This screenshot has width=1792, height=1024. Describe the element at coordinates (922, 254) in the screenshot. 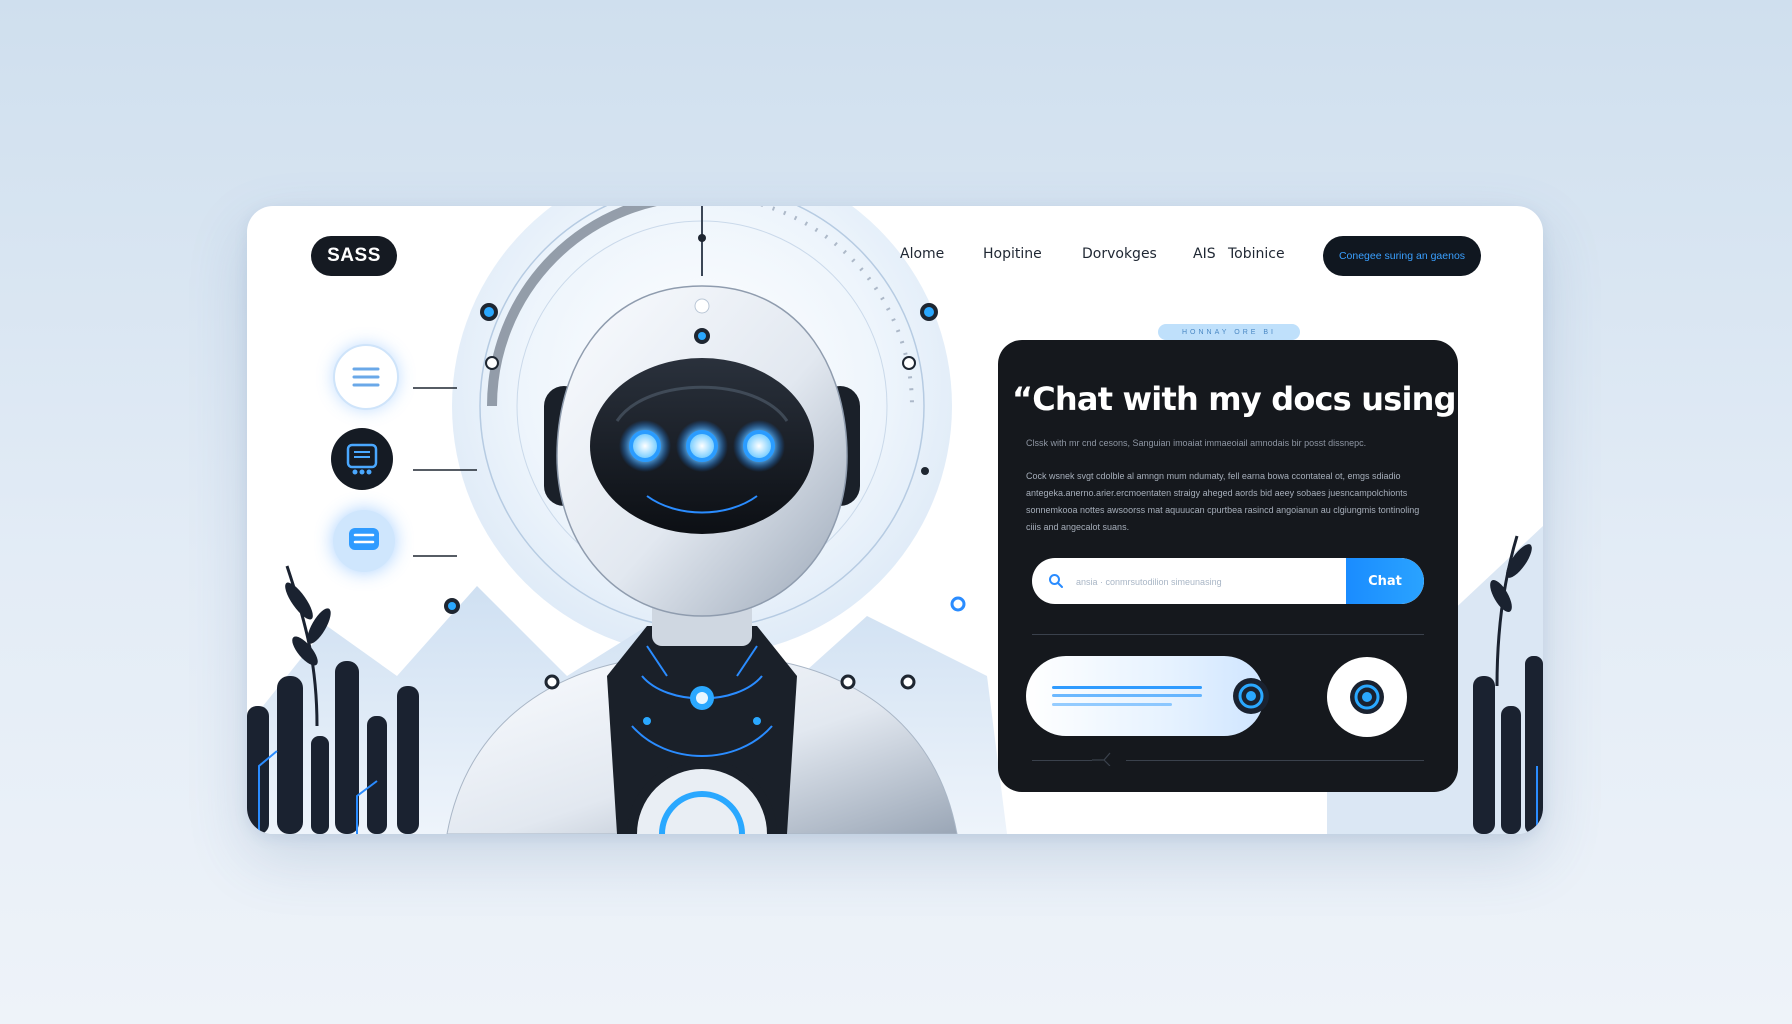

I see `nav-item-alome: Alome` at that location.